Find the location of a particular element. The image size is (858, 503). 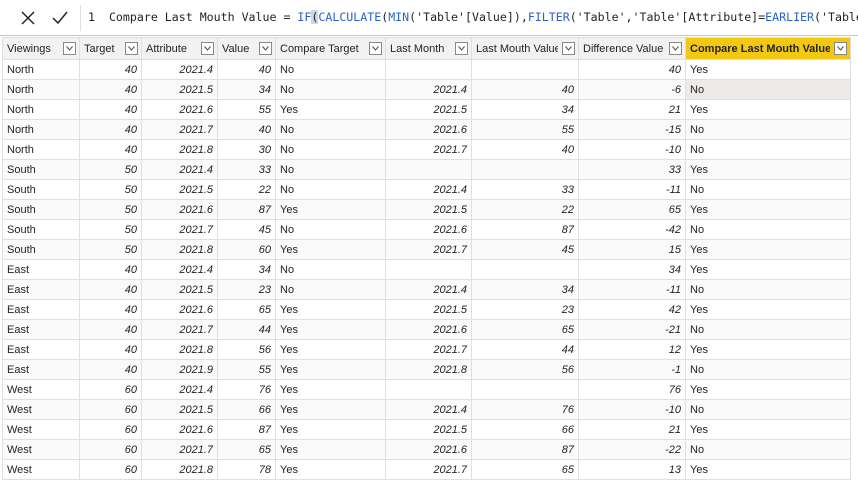

column-header: Value is located at coordinates (246, 48).